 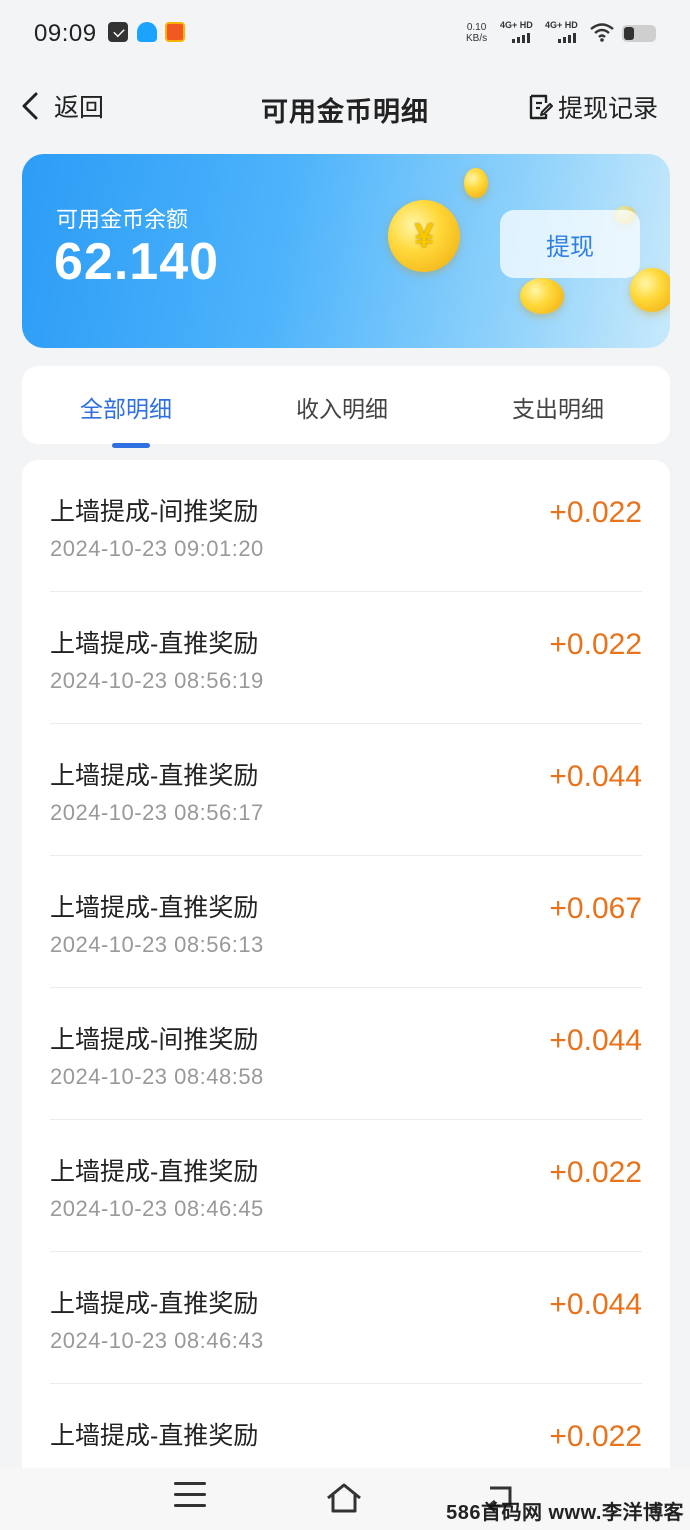 I want to click on signal-bars-1-icon, so click(x=521, y=38).